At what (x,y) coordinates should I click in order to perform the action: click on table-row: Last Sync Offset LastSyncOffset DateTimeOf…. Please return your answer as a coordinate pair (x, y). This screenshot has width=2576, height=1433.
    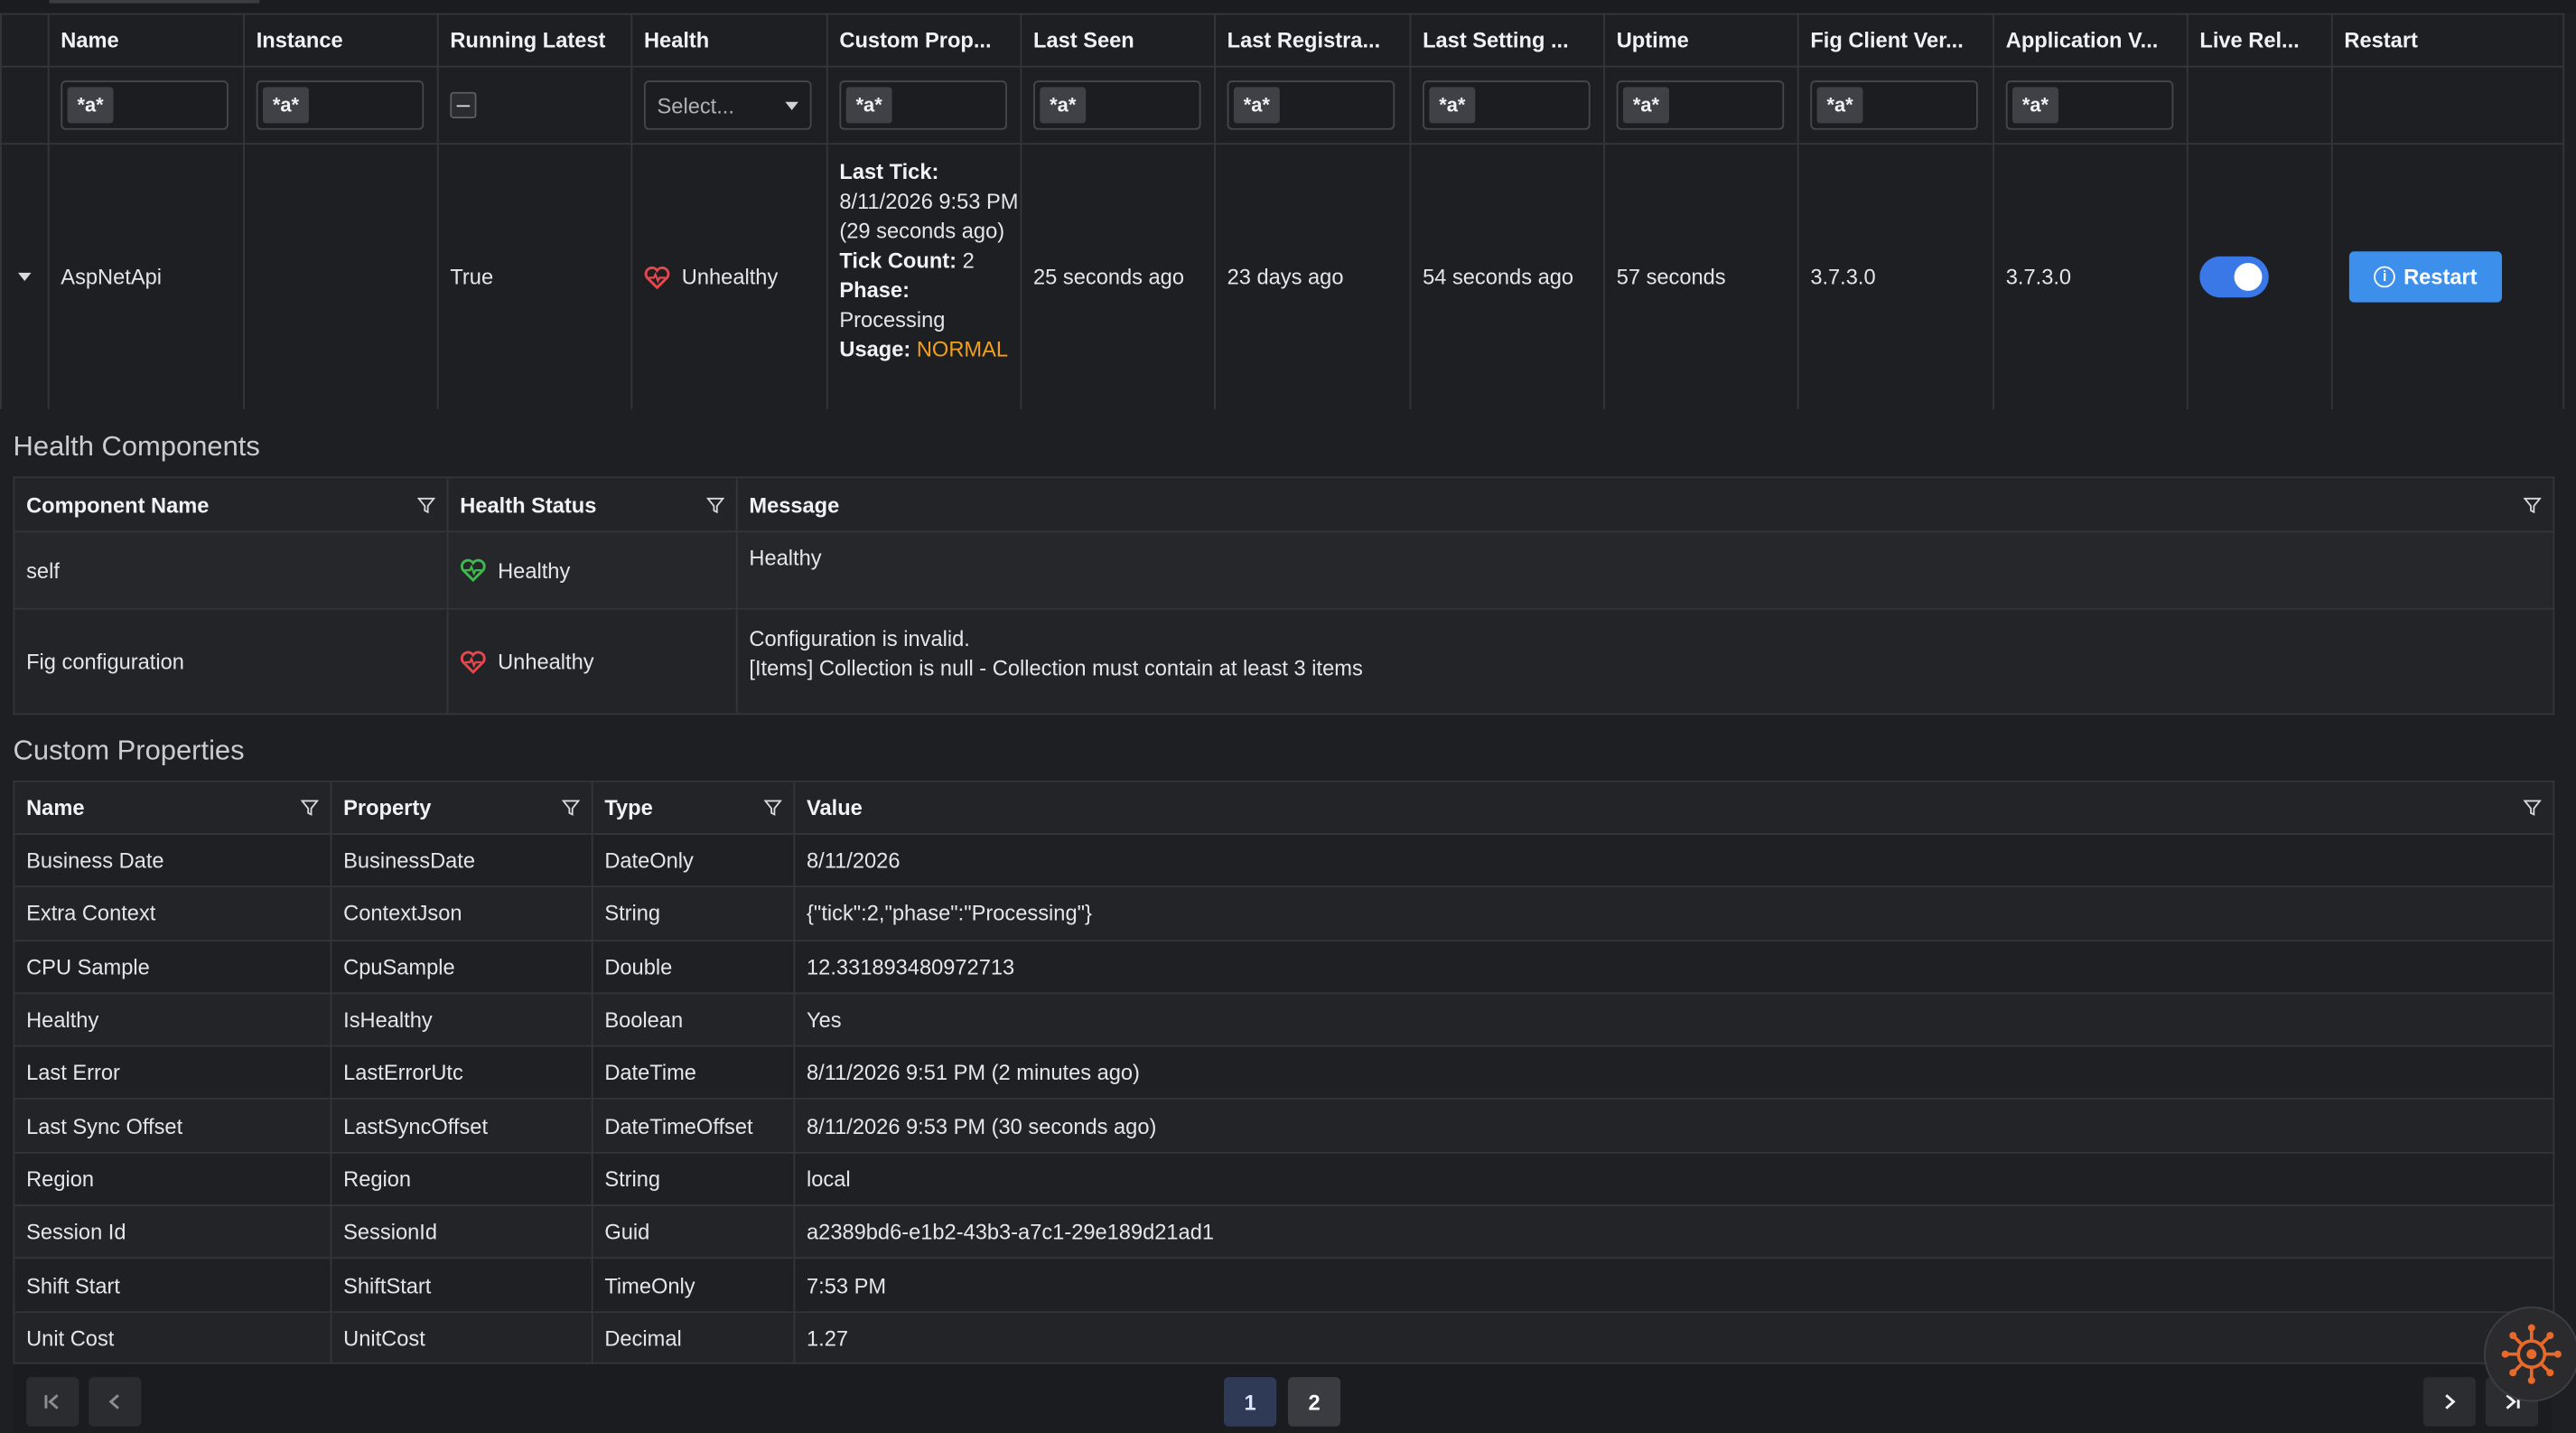
    Looking at the image, I should click on (1284, 1127).